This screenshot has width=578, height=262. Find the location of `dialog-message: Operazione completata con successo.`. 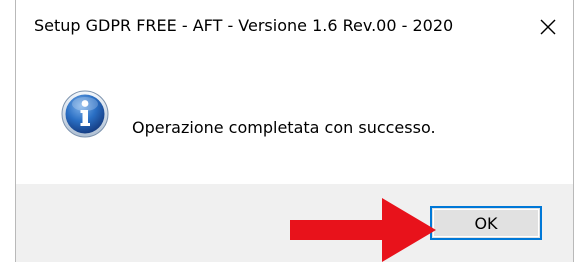

dialog-message: Operazione completata con successo. is located at coordinates (284, 127).